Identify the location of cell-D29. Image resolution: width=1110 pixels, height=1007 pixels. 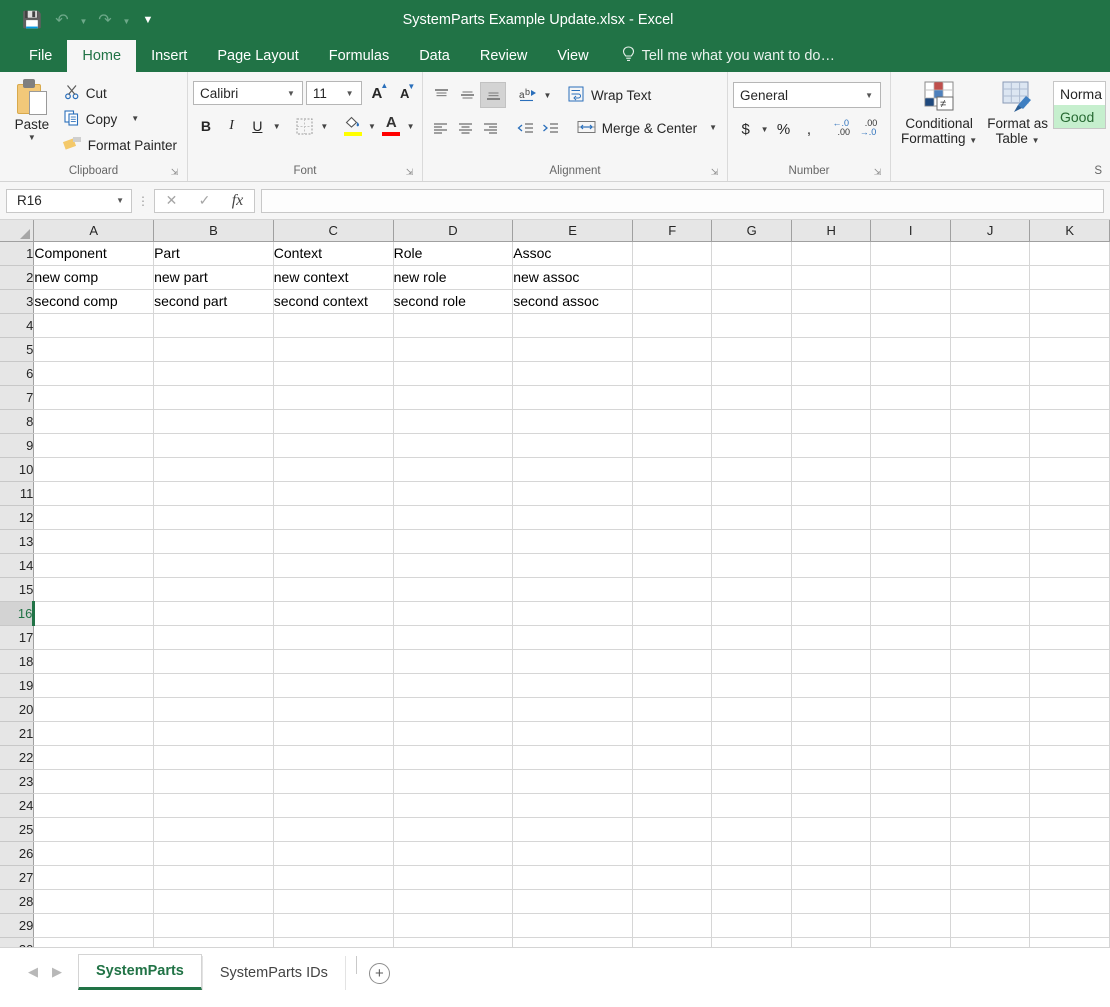
(453, 925).